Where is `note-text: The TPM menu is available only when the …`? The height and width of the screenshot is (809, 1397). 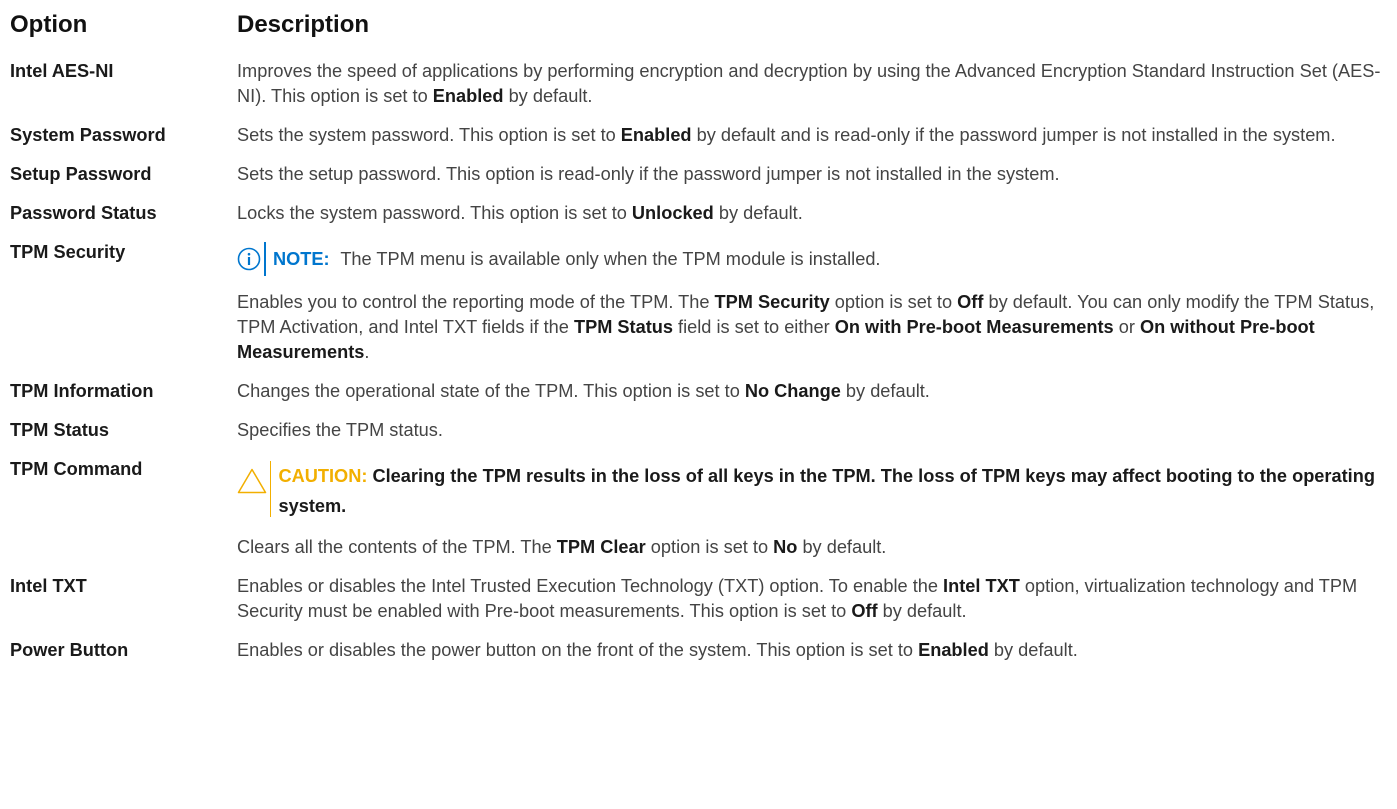 note-text: The TPM menu is available only when the … is located at coordinates (608, 258).